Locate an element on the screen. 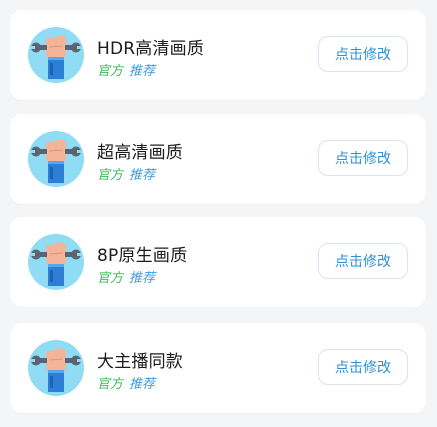 The height and width of the screenshot is (427, 437). preset-title: HDR高清画质 is located at coordinates (151, 49).